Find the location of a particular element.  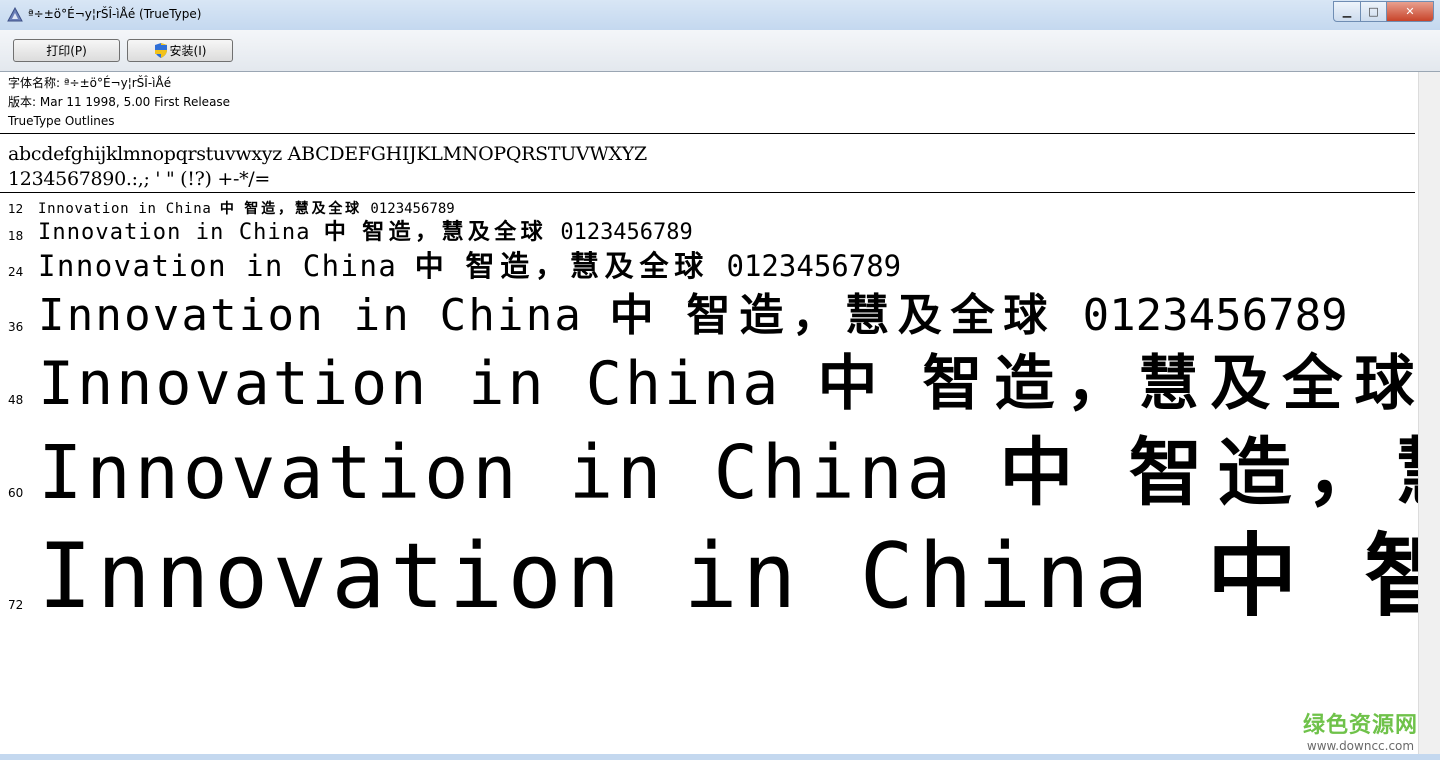

sample-line-18: Innovation in China 中 智造，慧及全球 0123456789 is located at coordinates (365, 233).